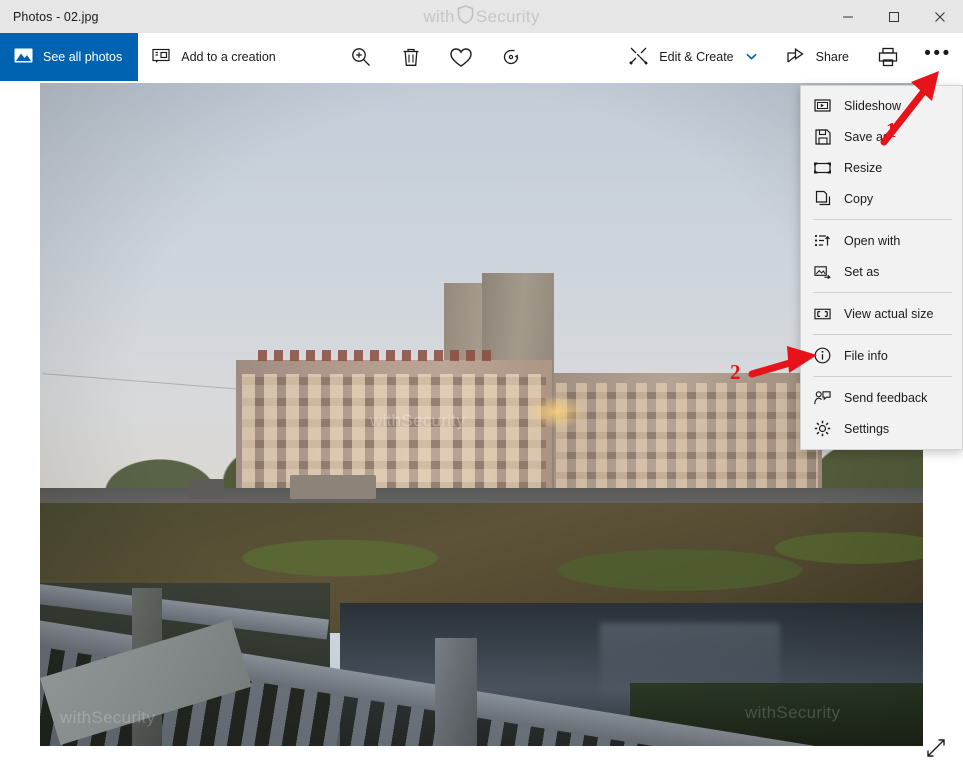 The width and height of the screenshot is (963, 776). What do you see at coordinates (936, 750) in the screenshot?
I see `resize-grip` at bounding box center [936, 750].